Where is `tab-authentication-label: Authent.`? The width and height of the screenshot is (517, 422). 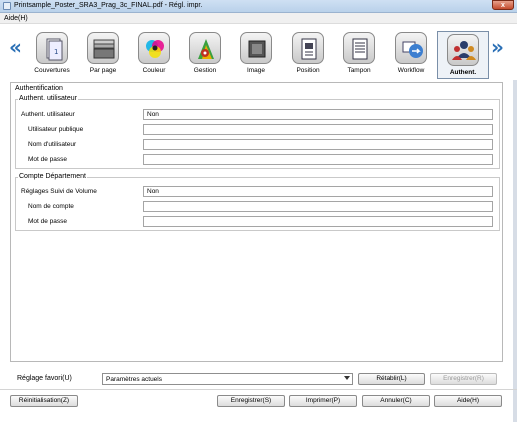 tab-authentication-label: Authent. is located at coordinates (463, 72).